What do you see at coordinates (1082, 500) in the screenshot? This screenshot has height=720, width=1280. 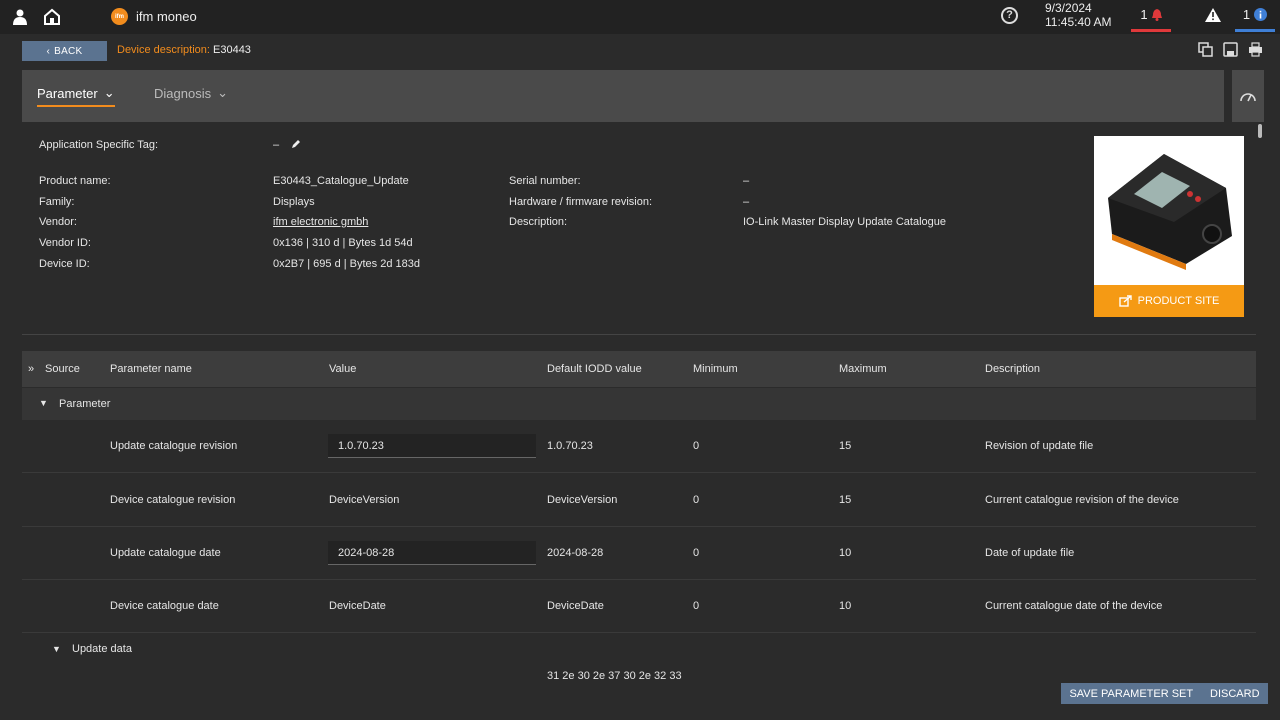 I see `param-description: Current catalogue revision of the device` at bounding box center [1082, 500].